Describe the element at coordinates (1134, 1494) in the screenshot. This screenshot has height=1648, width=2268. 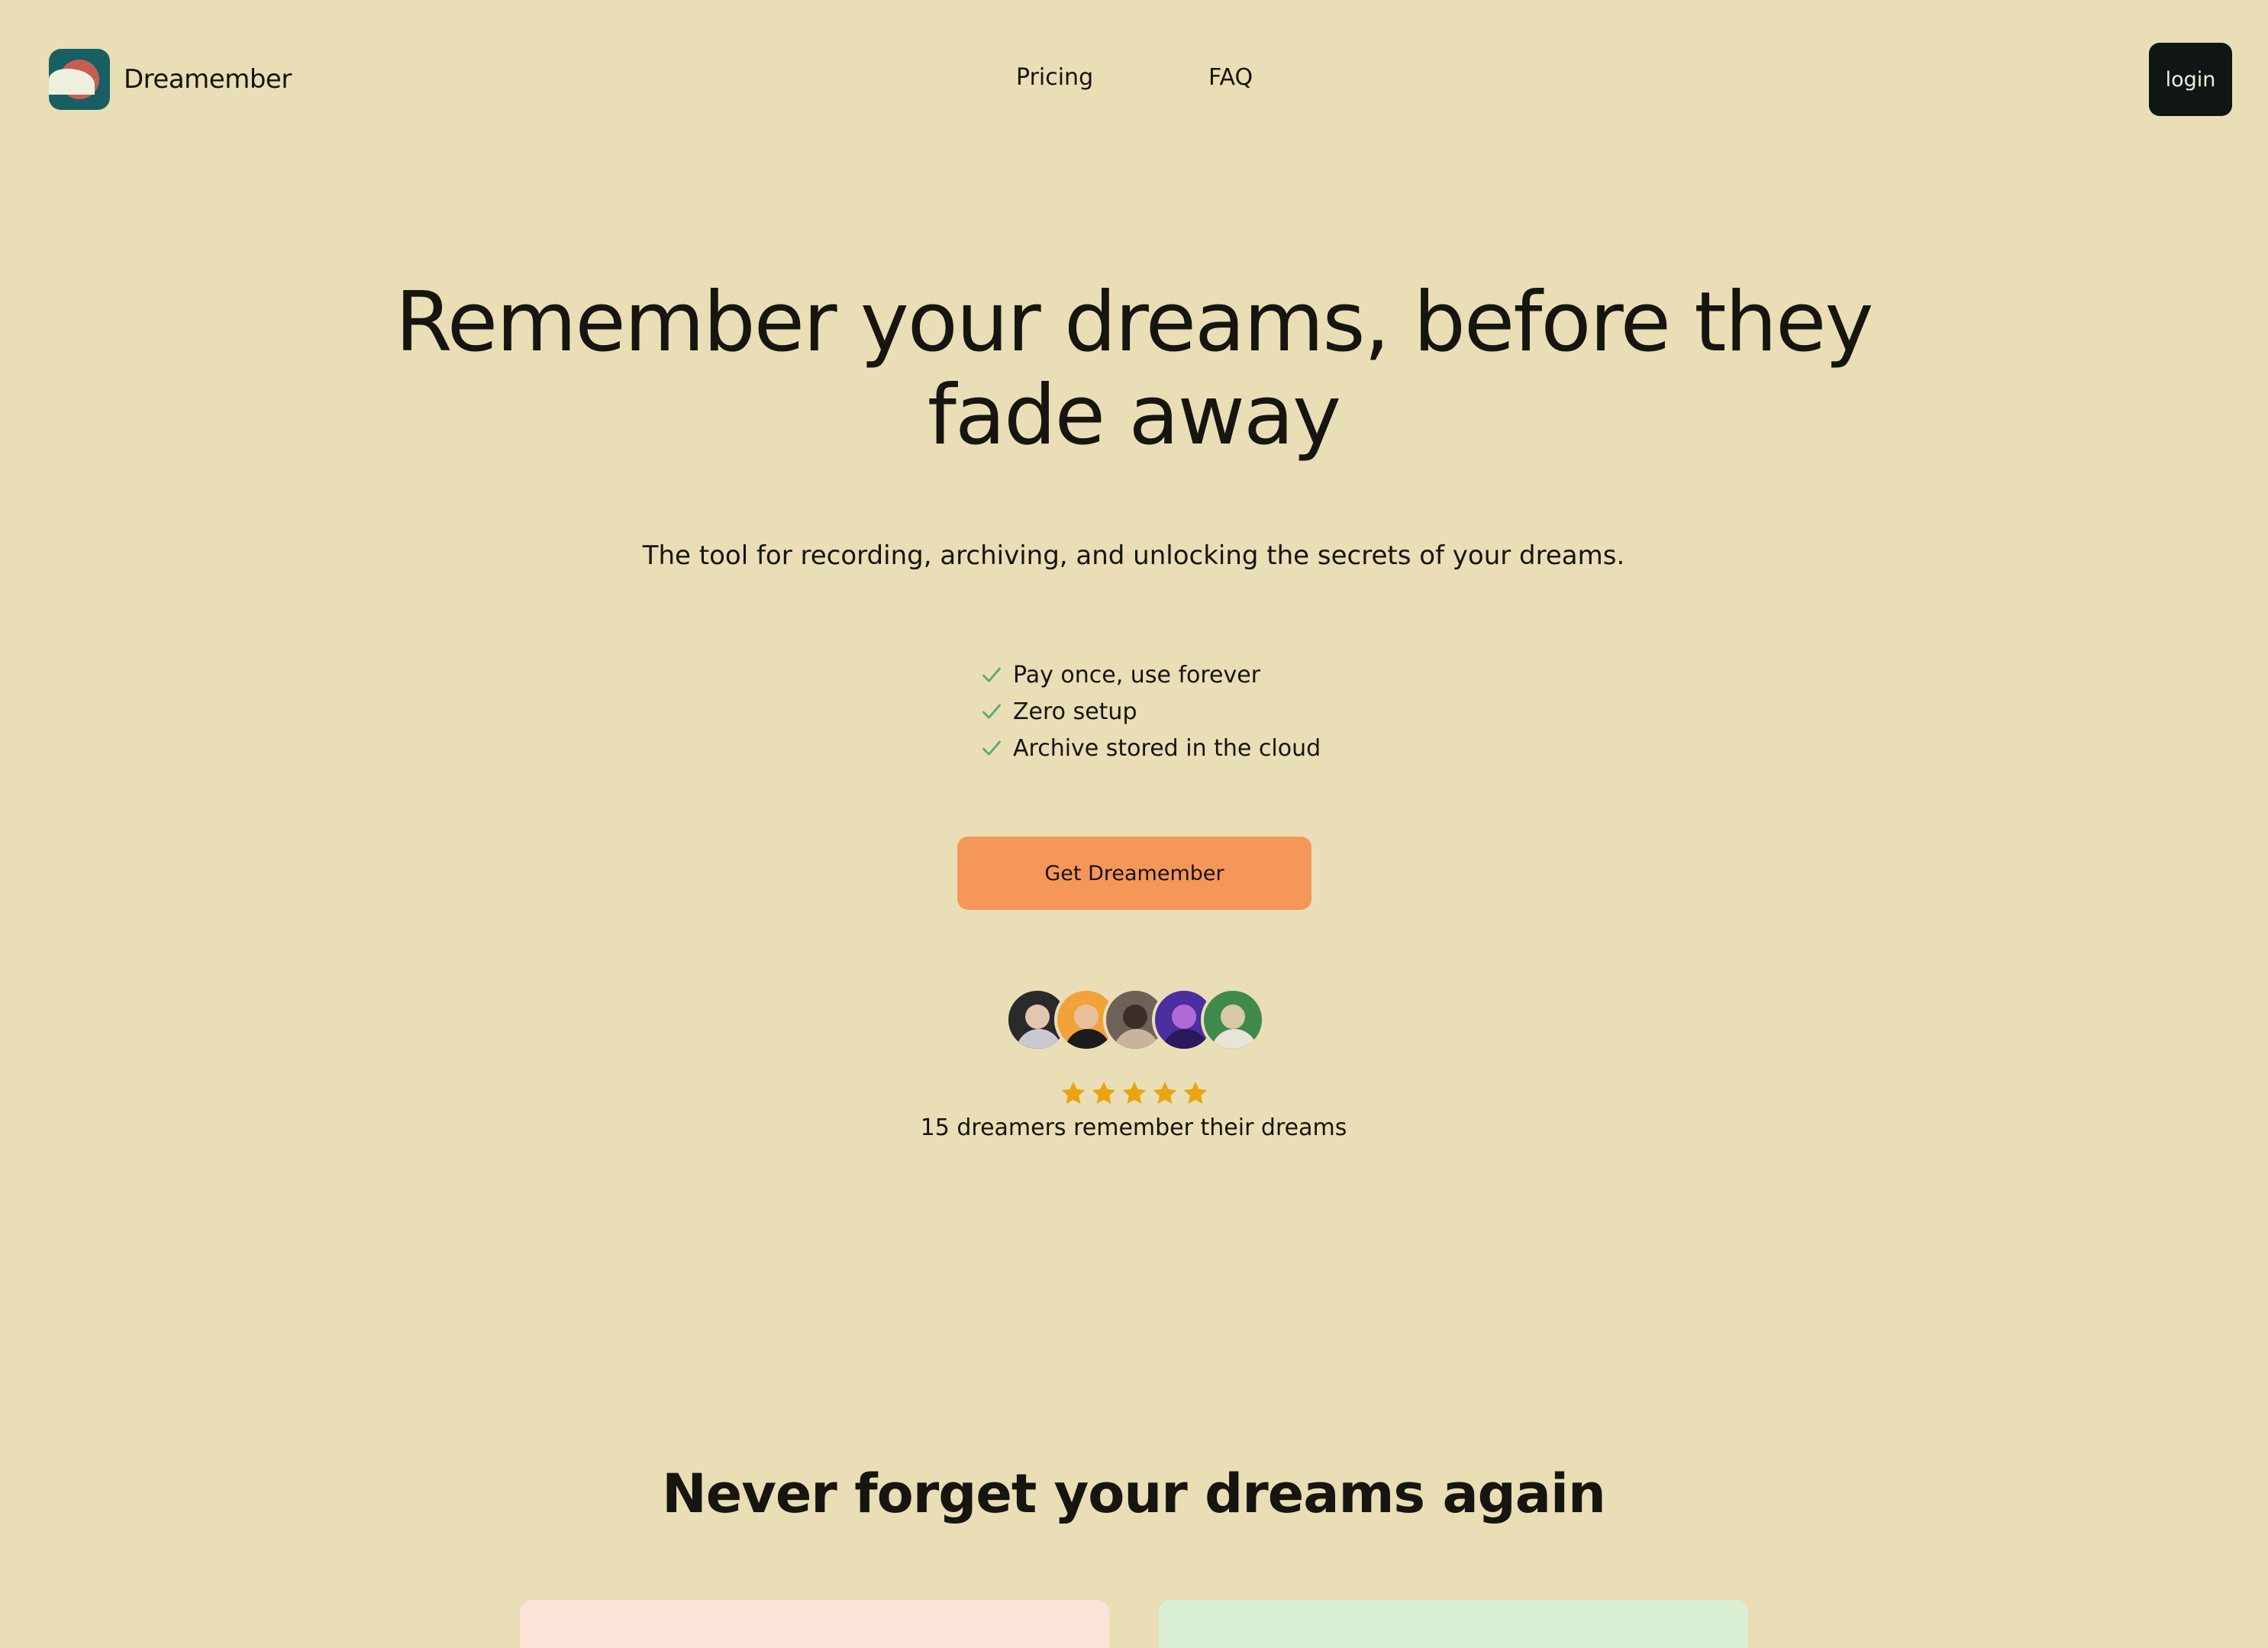
I see `section-title: Never forget your dreams again` at that location.